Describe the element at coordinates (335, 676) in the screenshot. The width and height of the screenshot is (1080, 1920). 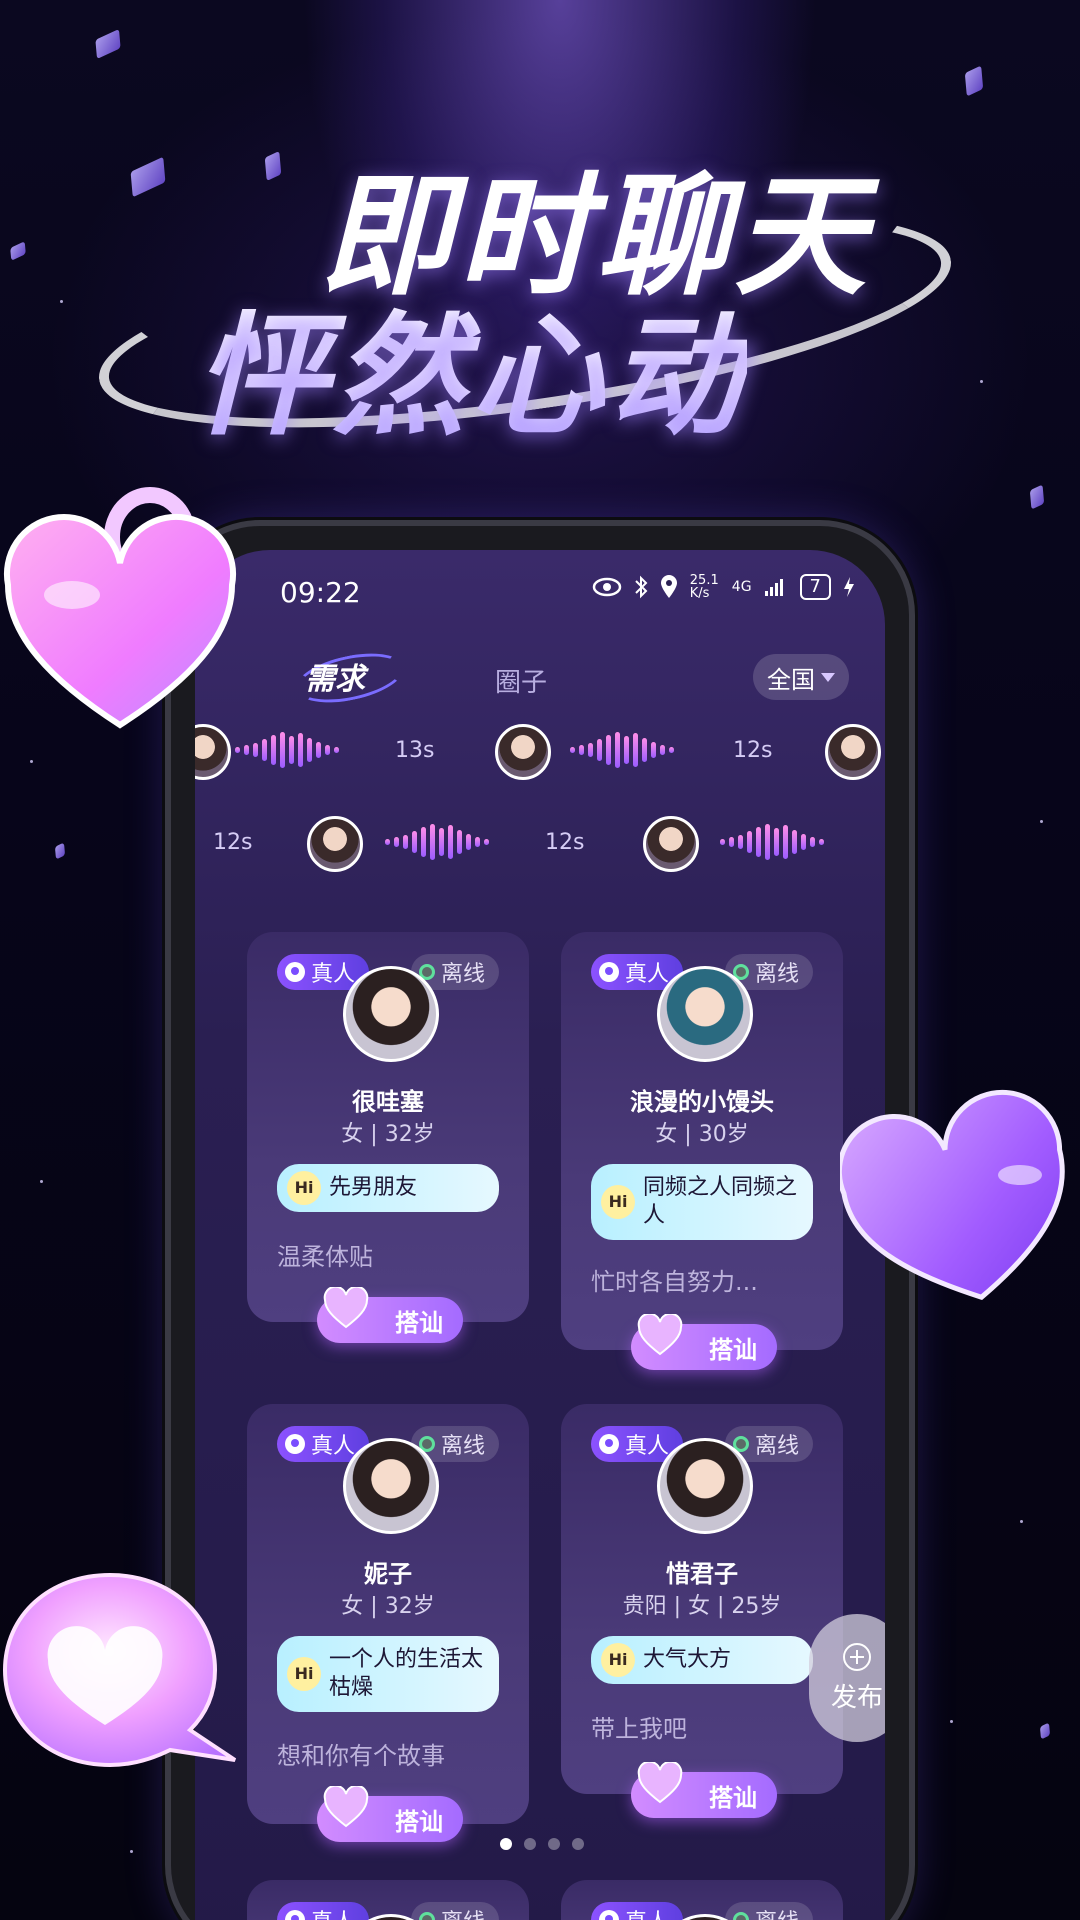
I see `tab-demand: 需求` at that location.